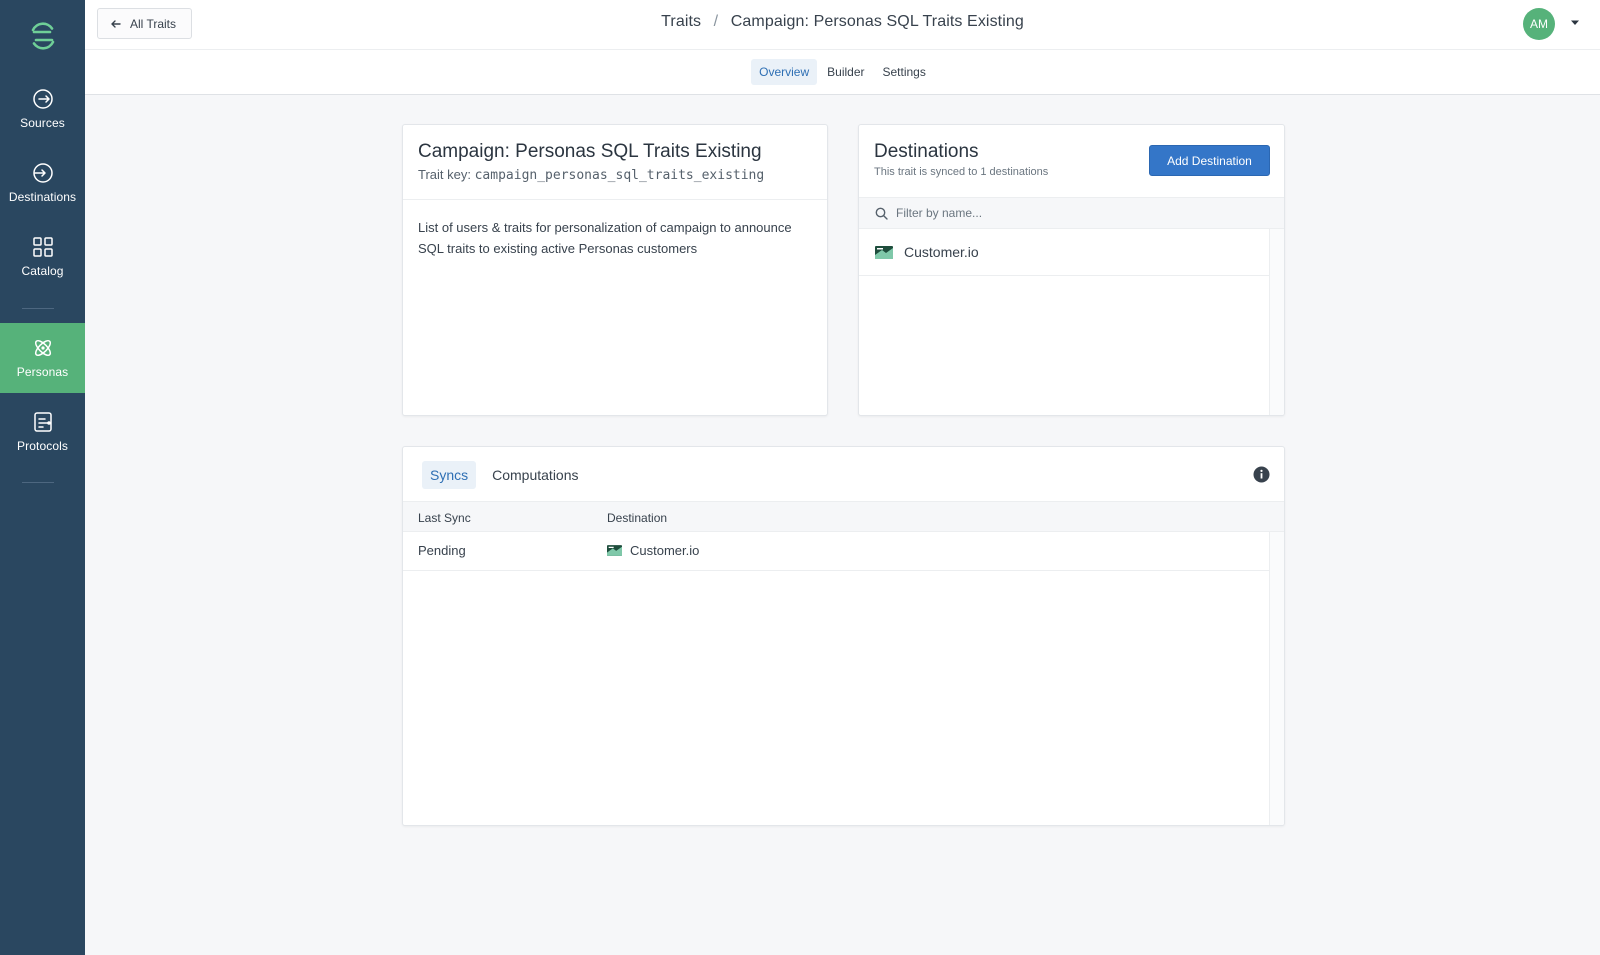 This screenshot has width=1600, height=955. What do you see at coordinates (904, 72) in the screenshot?
I see `tab-settings: Settings` at bounding box center [904, 72].